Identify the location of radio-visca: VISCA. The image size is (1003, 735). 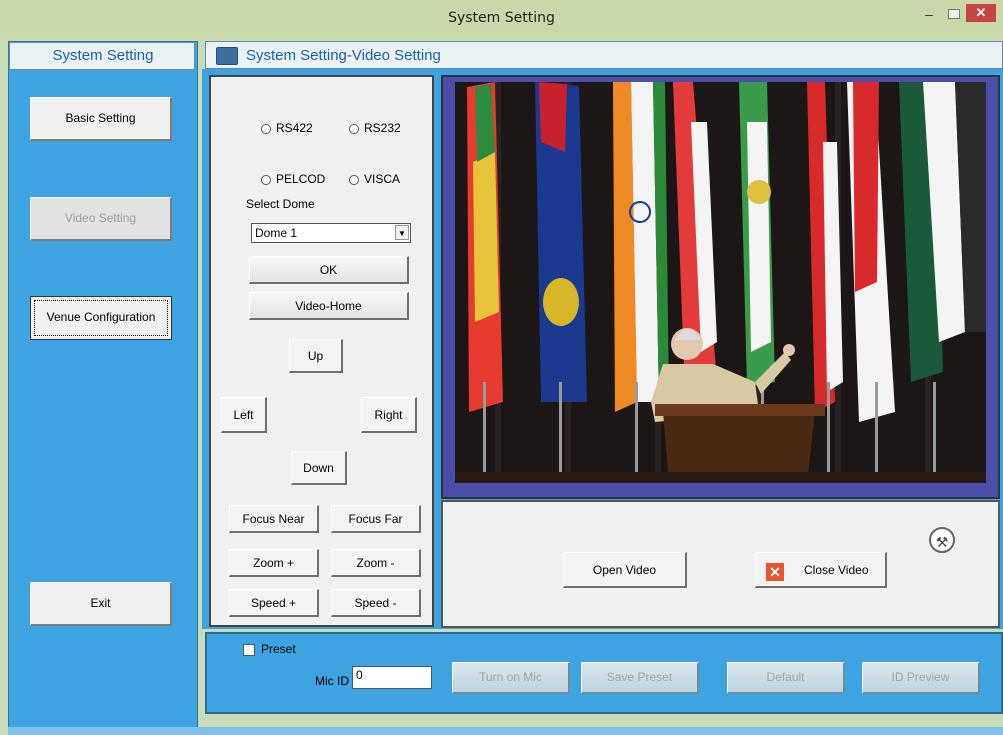
(374, 179).